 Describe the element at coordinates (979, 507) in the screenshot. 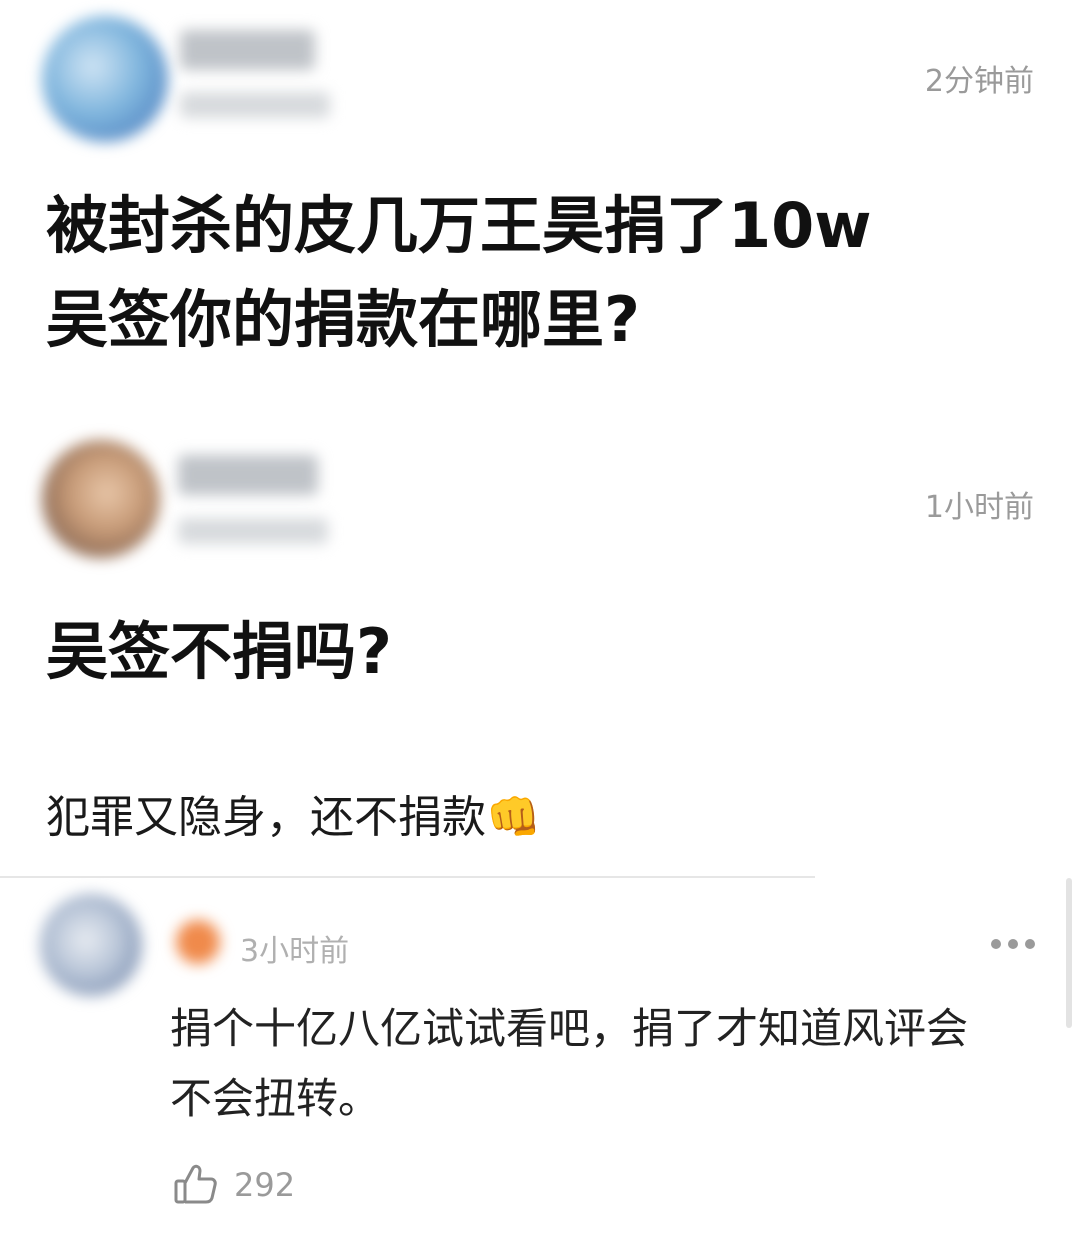

I see `comment-time: 1小时前` at that location.